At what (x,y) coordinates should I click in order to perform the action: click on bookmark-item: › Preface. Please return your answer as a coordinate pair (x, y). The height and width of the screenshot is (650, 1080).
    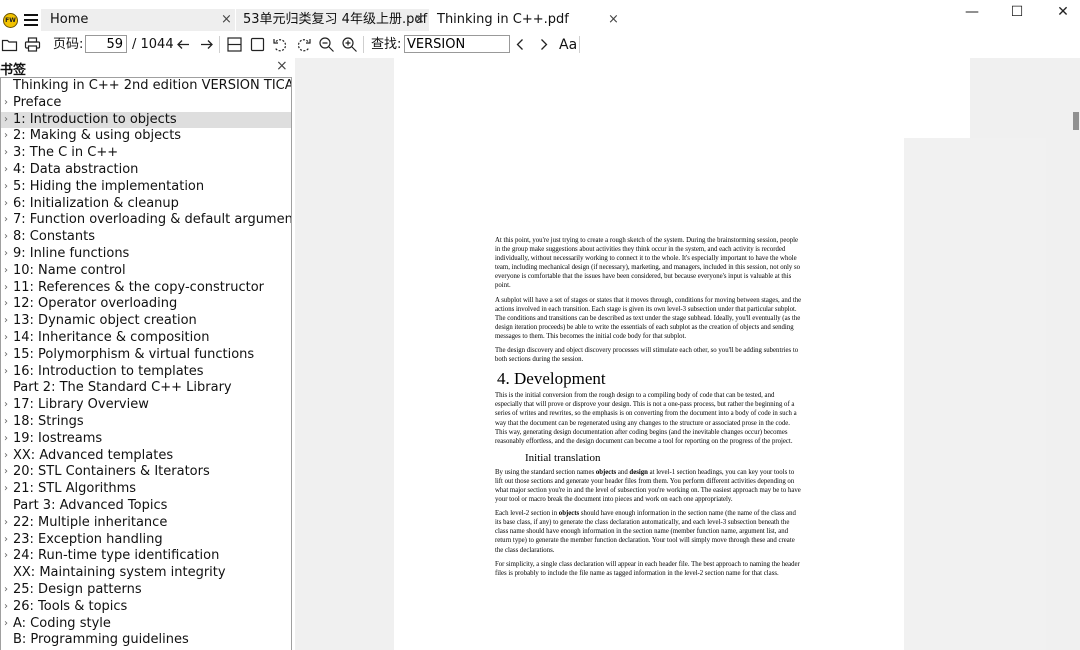
    Looking at the image, I should click on (146, 103).